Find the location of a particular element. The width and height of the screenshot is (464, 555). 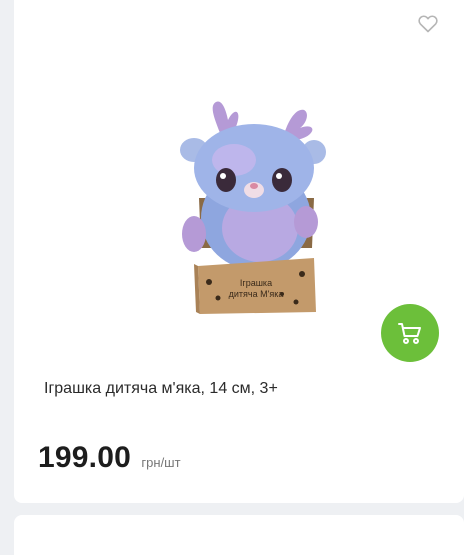

price-unit: грн/шт is located at coordinates (161, 462).